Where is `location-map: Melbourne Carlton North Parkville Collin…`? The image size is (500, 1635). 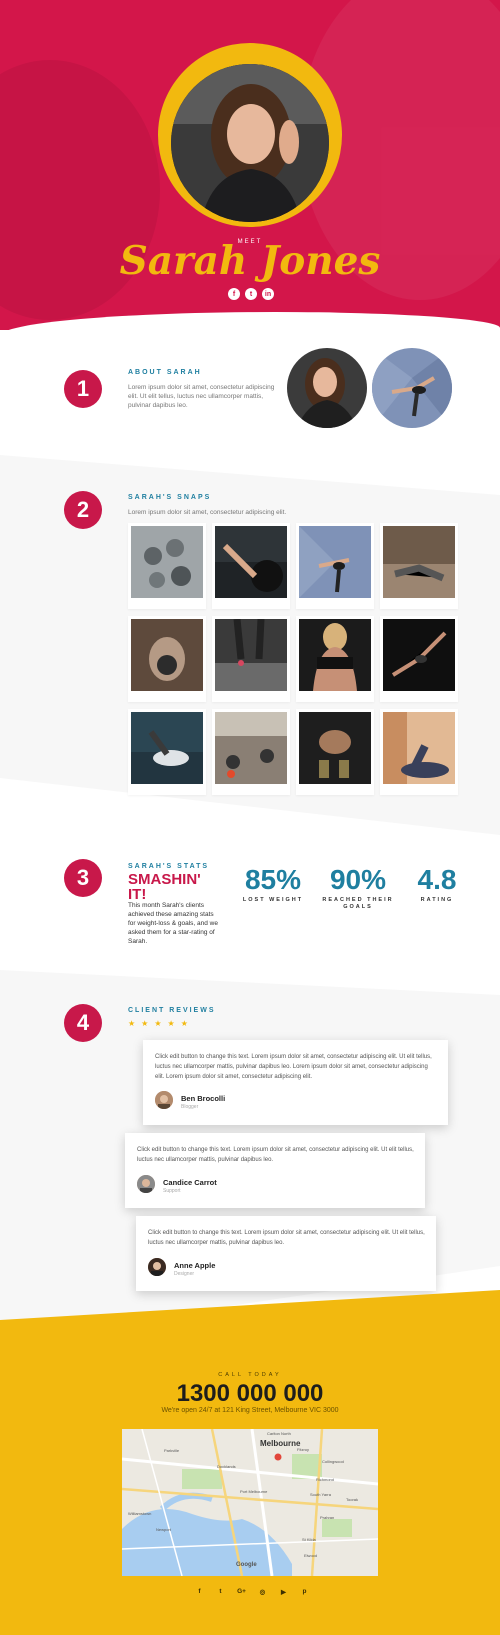
location-map: Melbourne Carlton North Parkville Collin… is located at coordinates (250, 1502).